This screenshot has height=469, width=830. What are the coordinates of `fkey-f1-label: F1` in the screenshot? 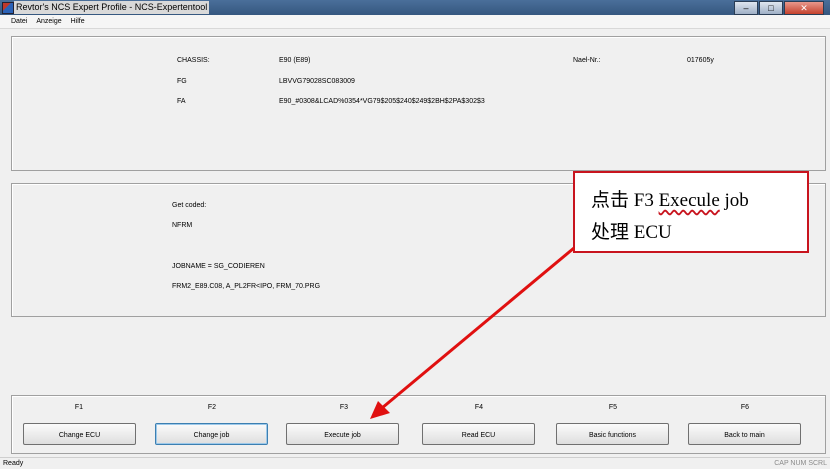 It's located at (79, 407).